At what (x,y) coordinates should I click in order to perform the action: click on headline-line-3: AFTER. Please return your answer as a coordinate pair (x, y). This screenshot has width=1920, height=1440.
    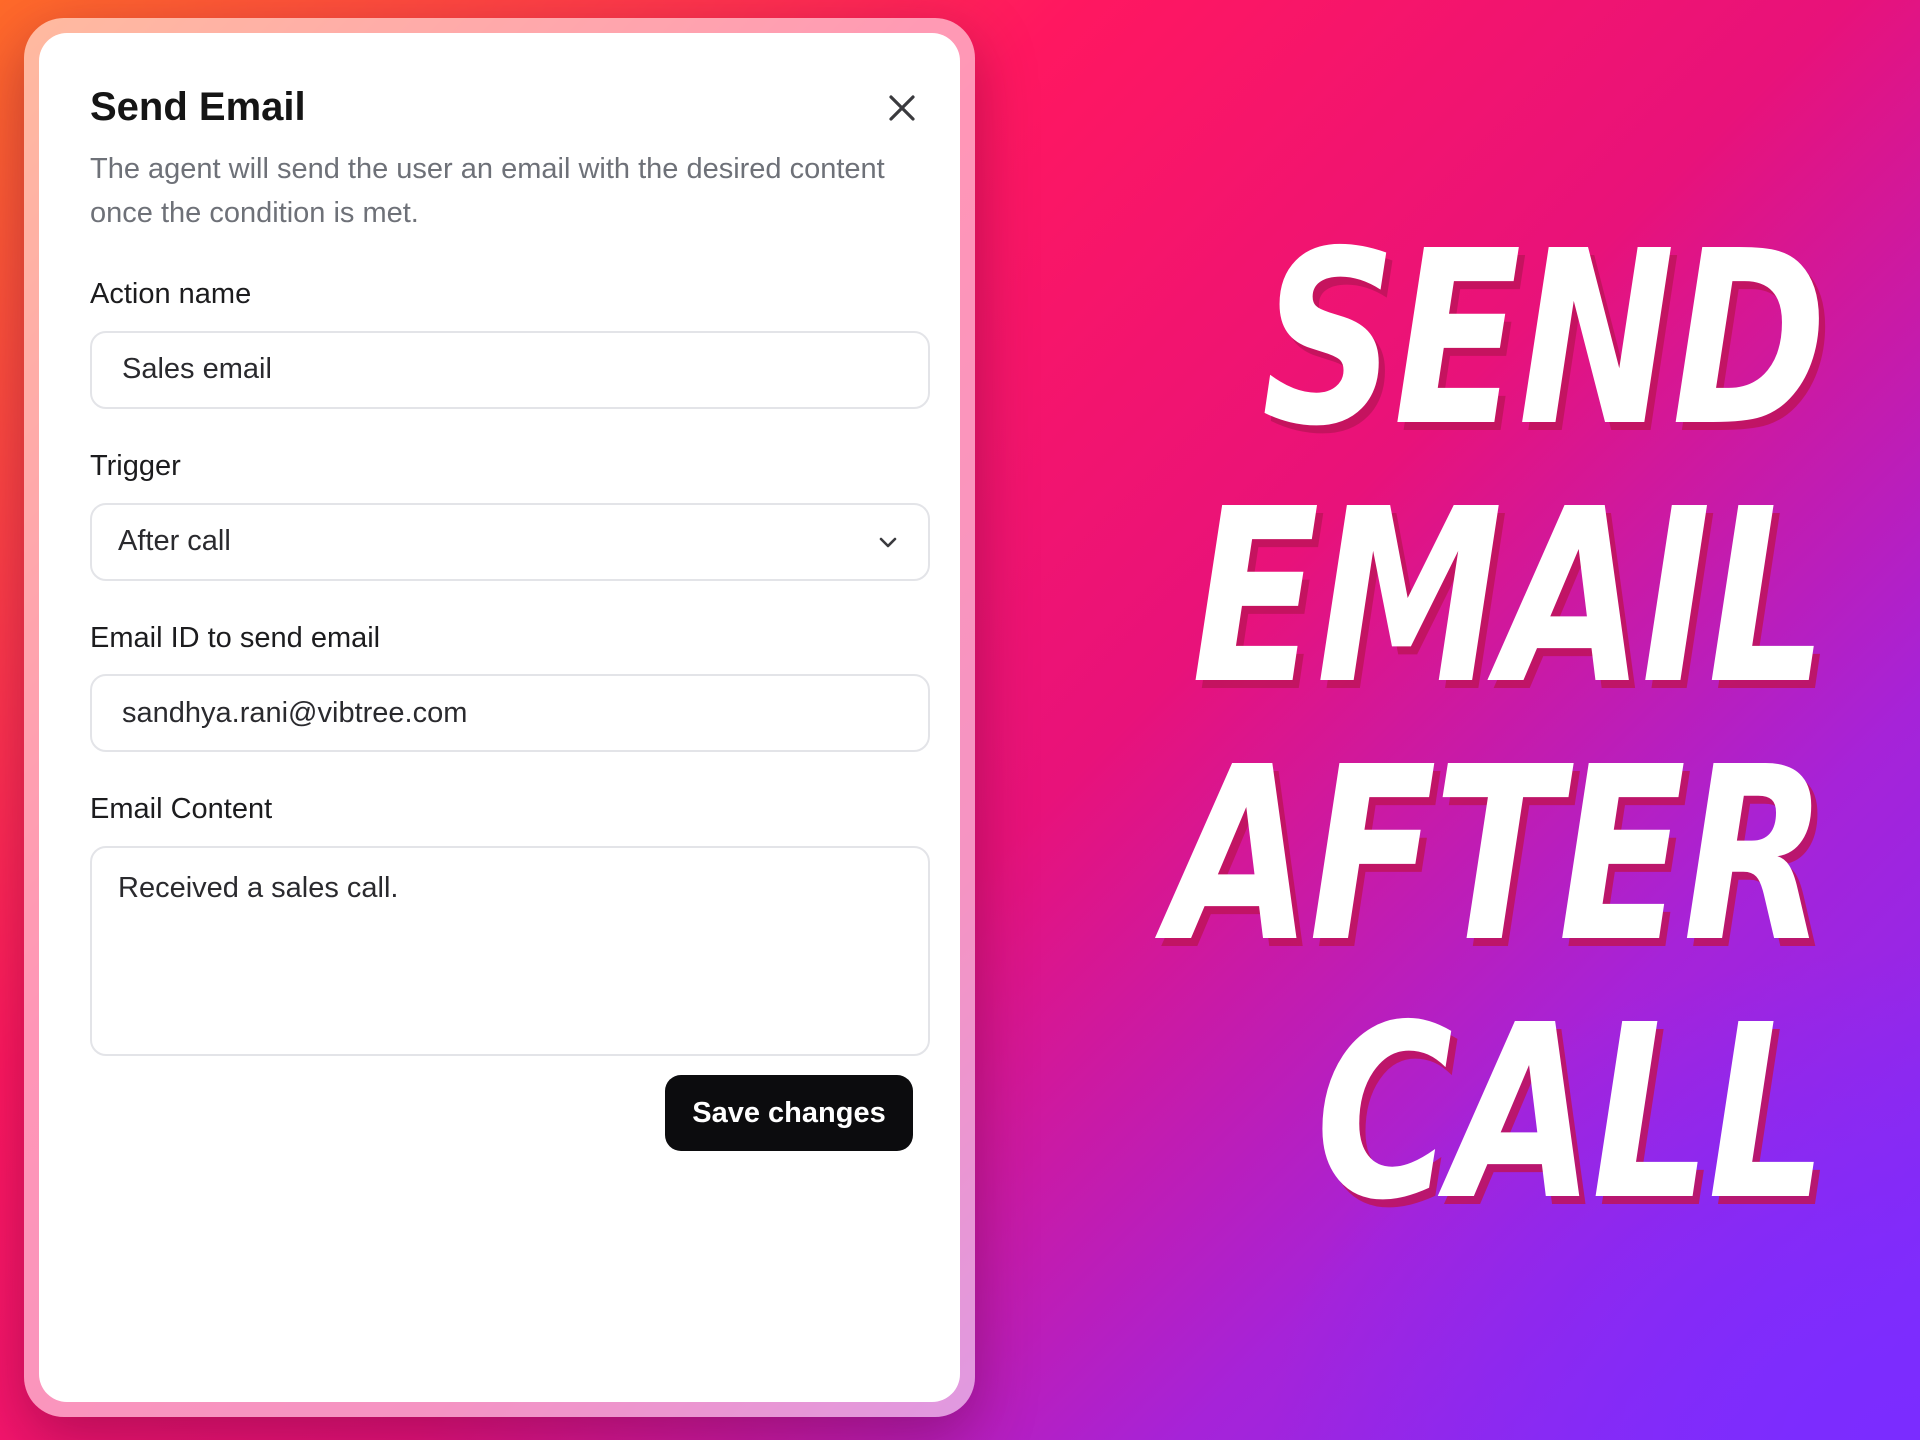
    Looking at the image, I should click on (1497, 855).